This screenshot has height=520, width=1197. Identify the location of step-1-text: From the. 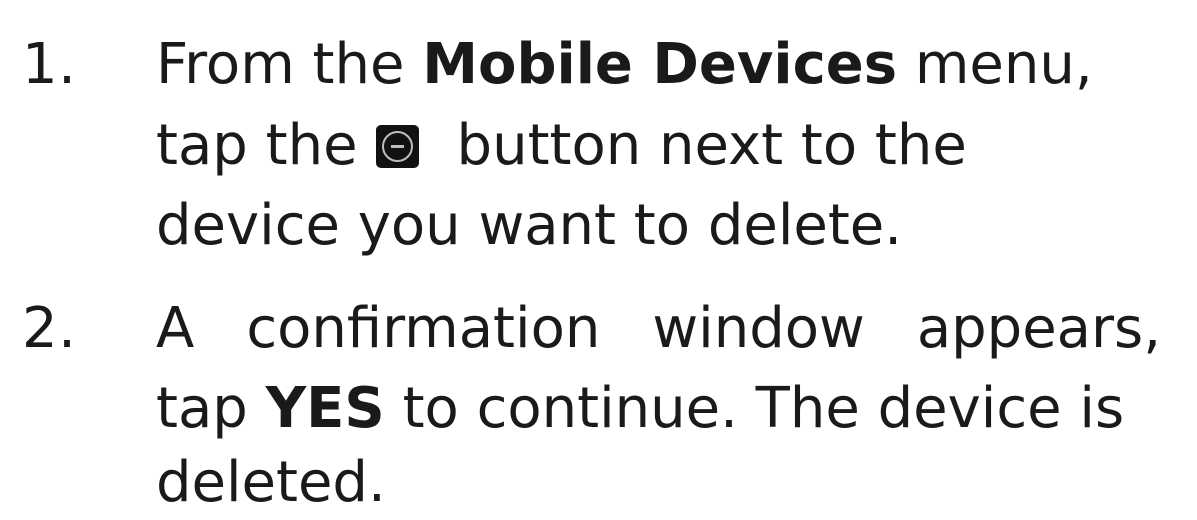
(289, 64).